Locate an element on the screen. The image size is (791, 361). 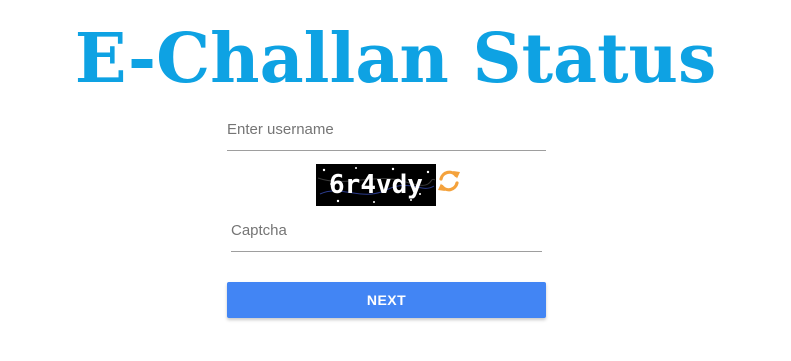
username-input is located at coordinates (386, 131).